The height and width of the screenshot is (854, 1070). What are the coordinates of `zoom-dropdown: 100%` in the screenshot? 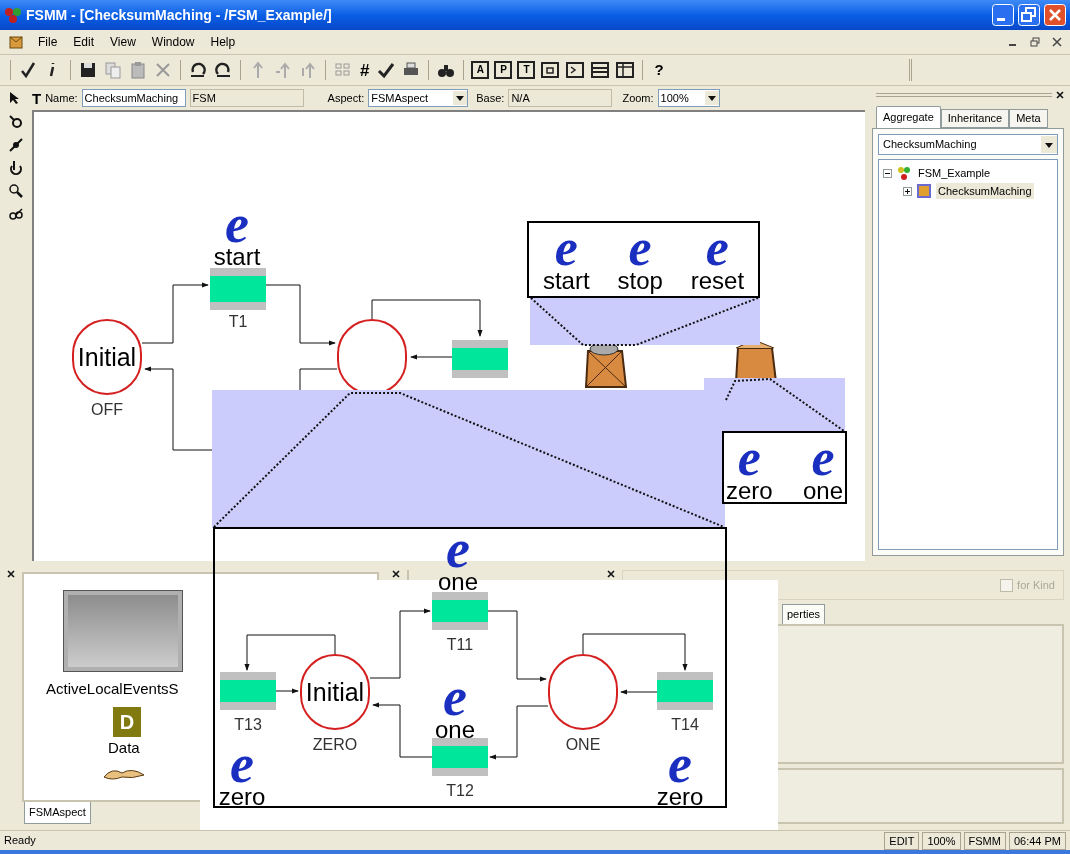 It's located at (688, 98).